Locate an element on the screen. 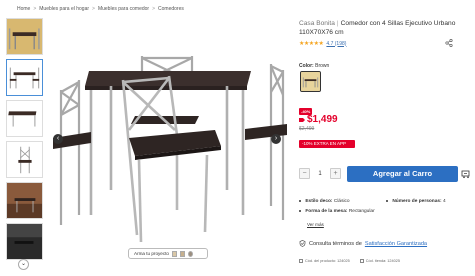 This screenshot has width=475, height=276. spec-estilo: Estilo deco: Clásico is located at coordinates (324, 201).